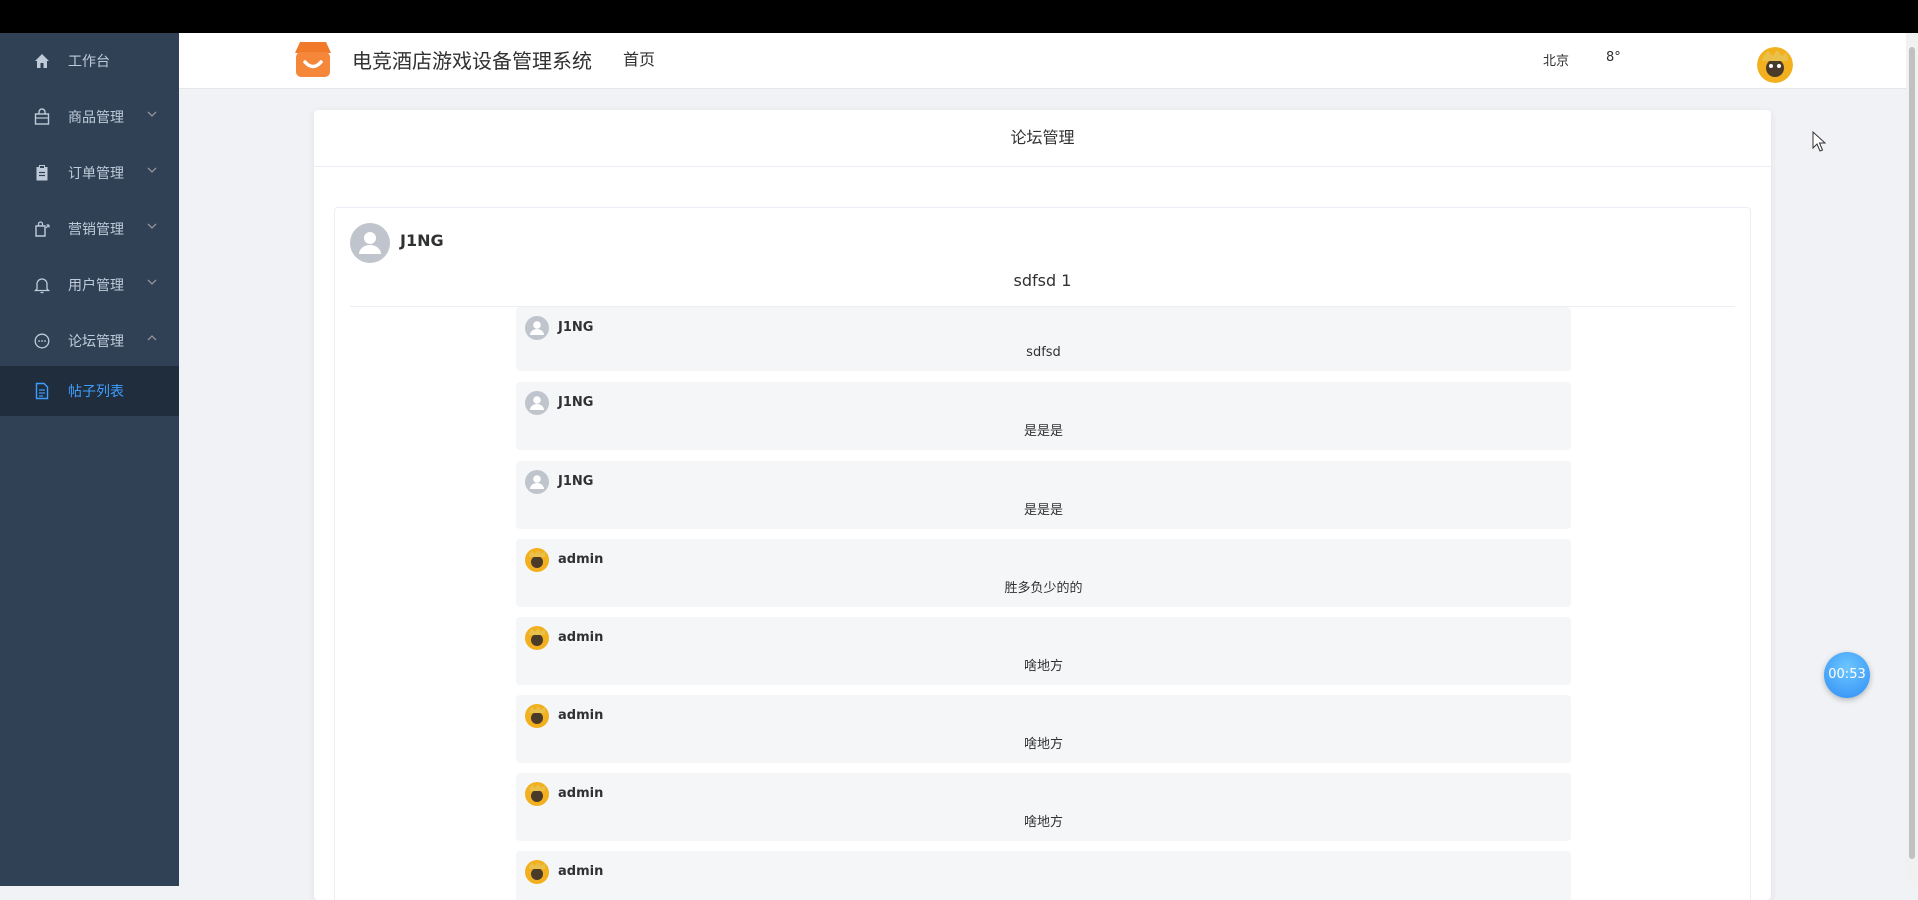 This screenshot has width=1918, height=900. Describe the element at coordinates (959, 16) in the screenshot. I see `screen-top-bar` at that location.